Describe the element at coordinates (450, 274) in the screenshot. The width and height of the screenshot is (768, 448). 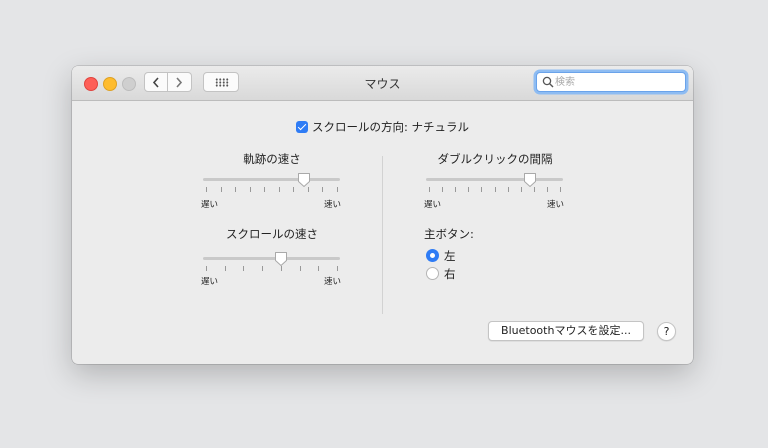
I see `primary-right-label: 右` at that location.